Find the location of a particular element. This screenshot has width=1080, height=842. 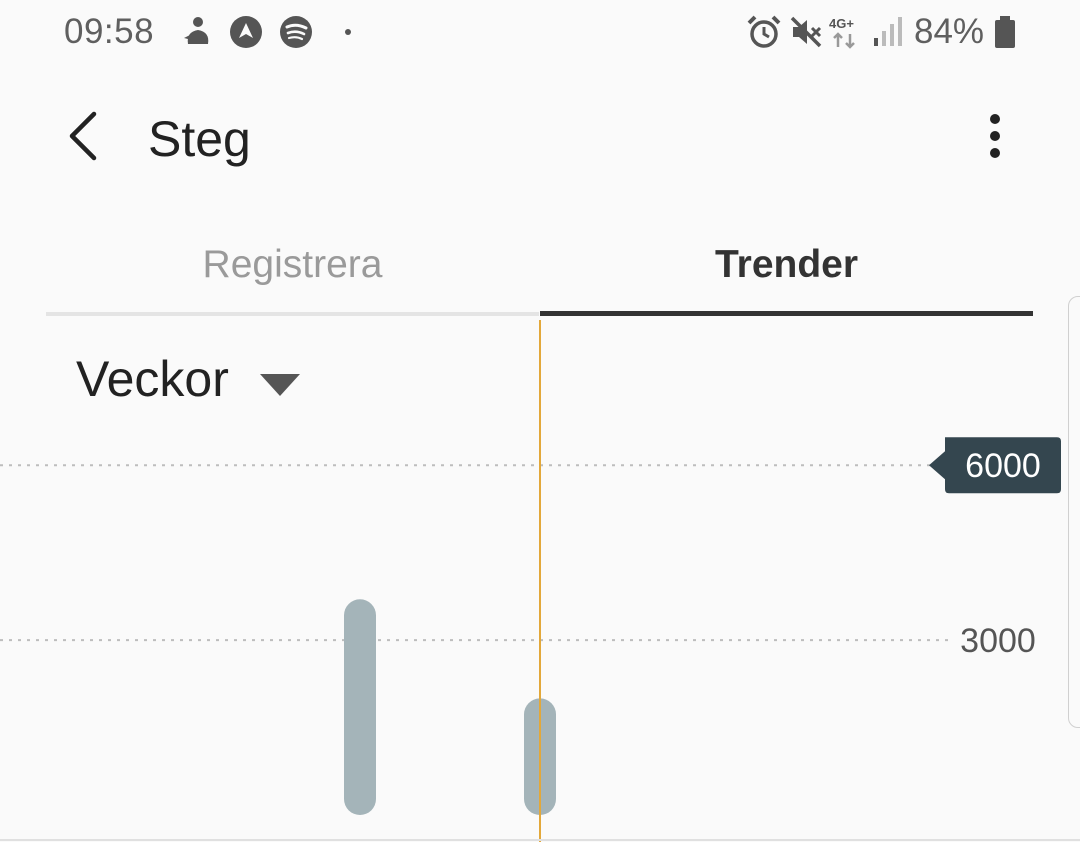

back-button is located at coordinates (84, 136).